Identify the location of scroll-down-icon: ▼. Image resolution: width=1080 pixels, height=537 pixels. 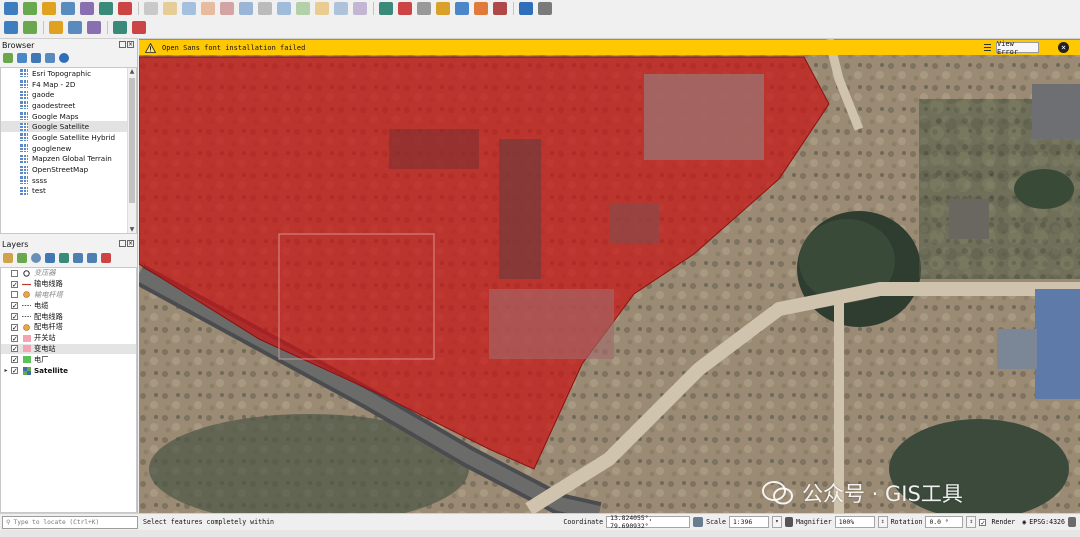
(132, 229).